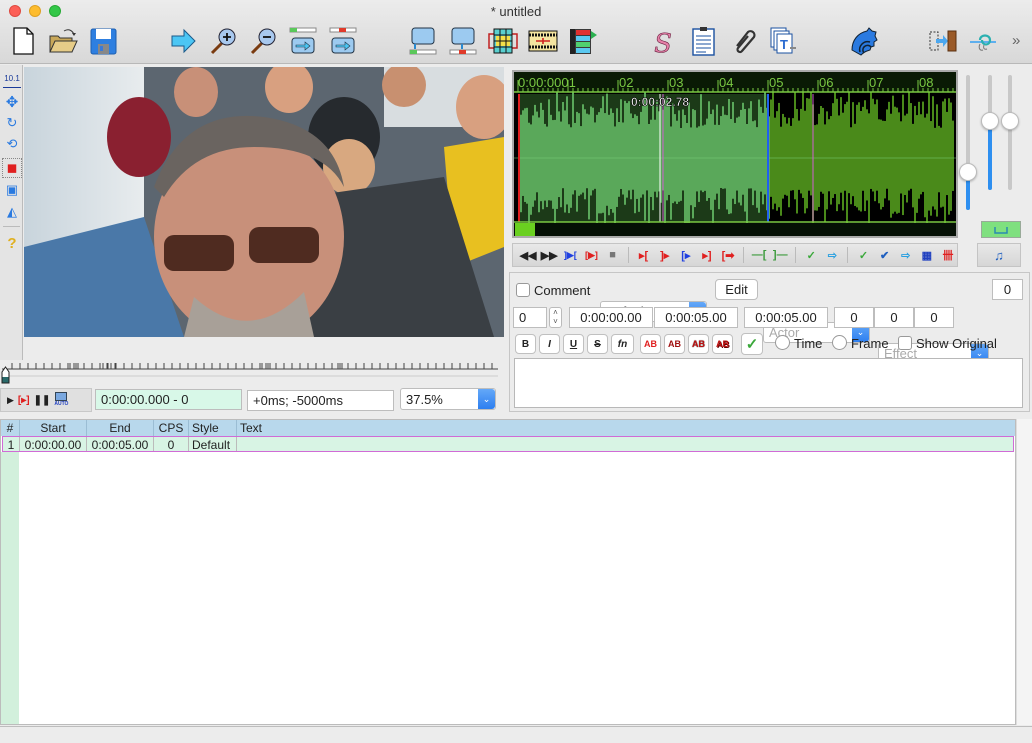 Image resolution: width=1032 pixels, height=743 pixels. I want to click on translation-assistant-button: S, so click(663, 41).